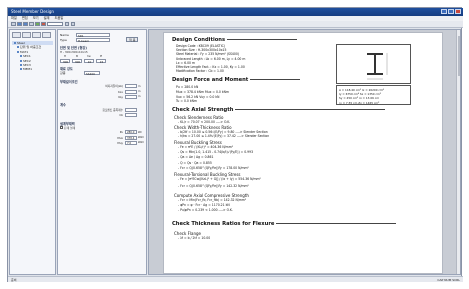  What do you see at coordinates (92, 73) in the screenshot?
I see `material-select: SS400` at bounding box center [92, 73].